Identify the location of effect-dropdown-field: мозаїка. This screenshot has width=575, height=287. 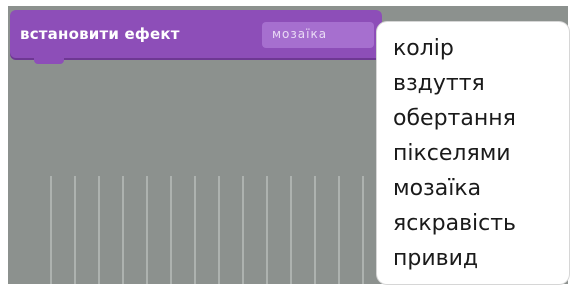
(318, 35).